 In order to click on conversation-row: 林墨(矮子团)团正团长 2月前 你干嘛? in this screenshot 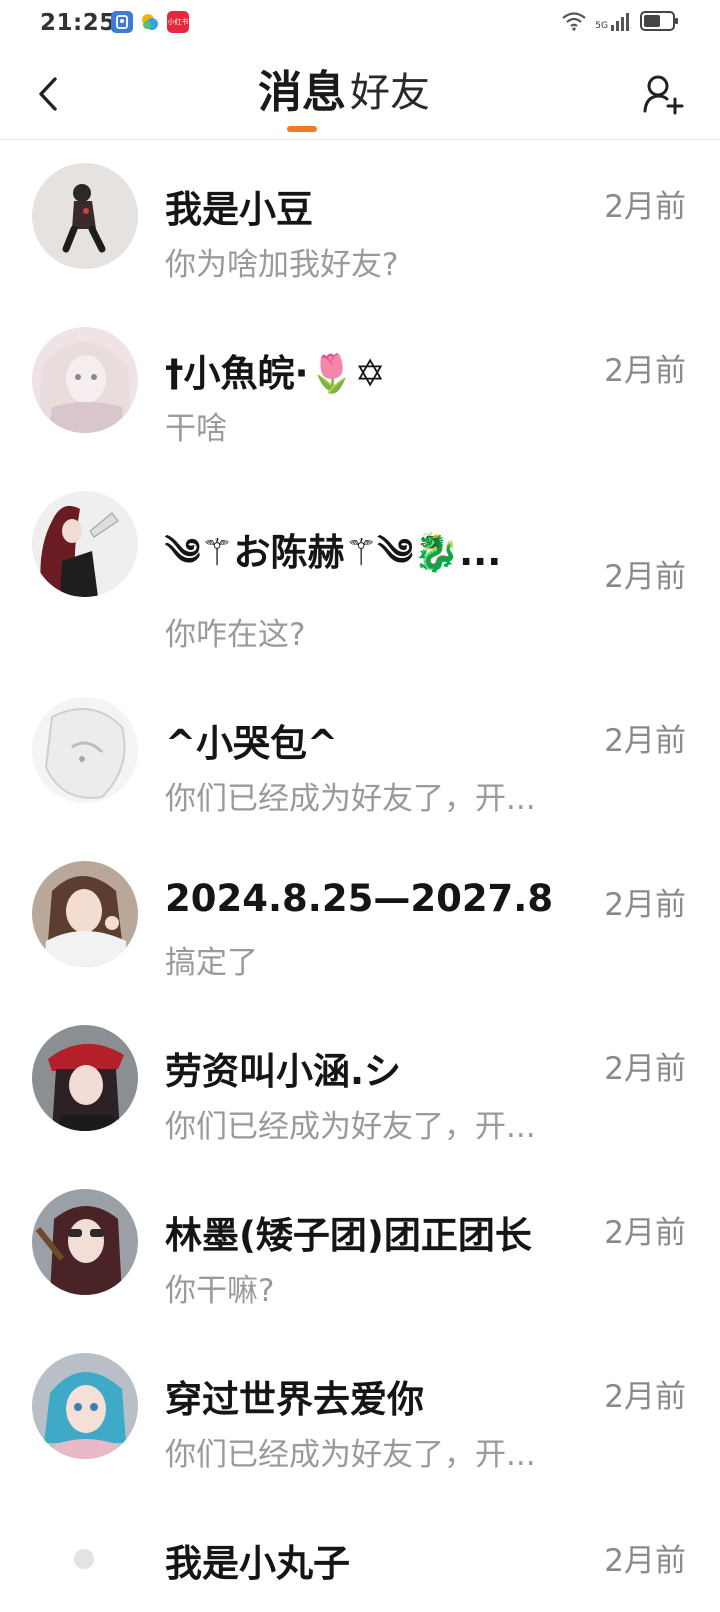, I will do `click(360, 1249)`.